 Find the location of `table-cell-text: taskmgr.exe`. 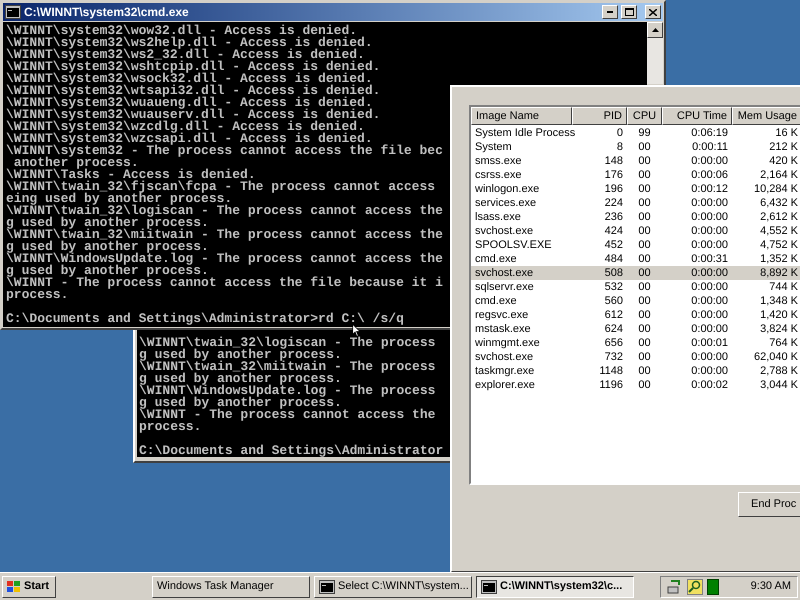

table-cell-text: taskmgr.exe is located at coordinates (505, 371).